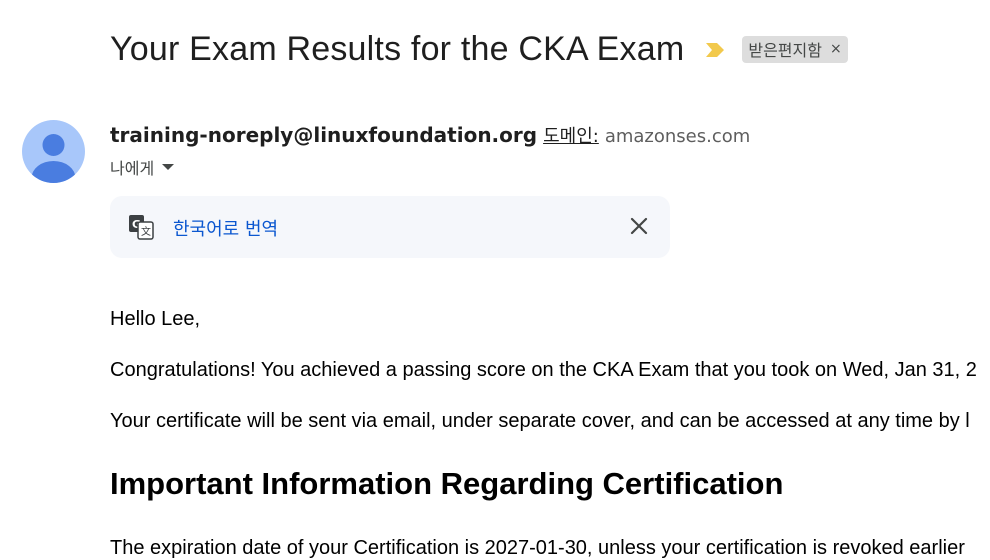 The width and height of the screenshot is (990, 560). I want to click on importance-marker-icon, so click(715, 50).